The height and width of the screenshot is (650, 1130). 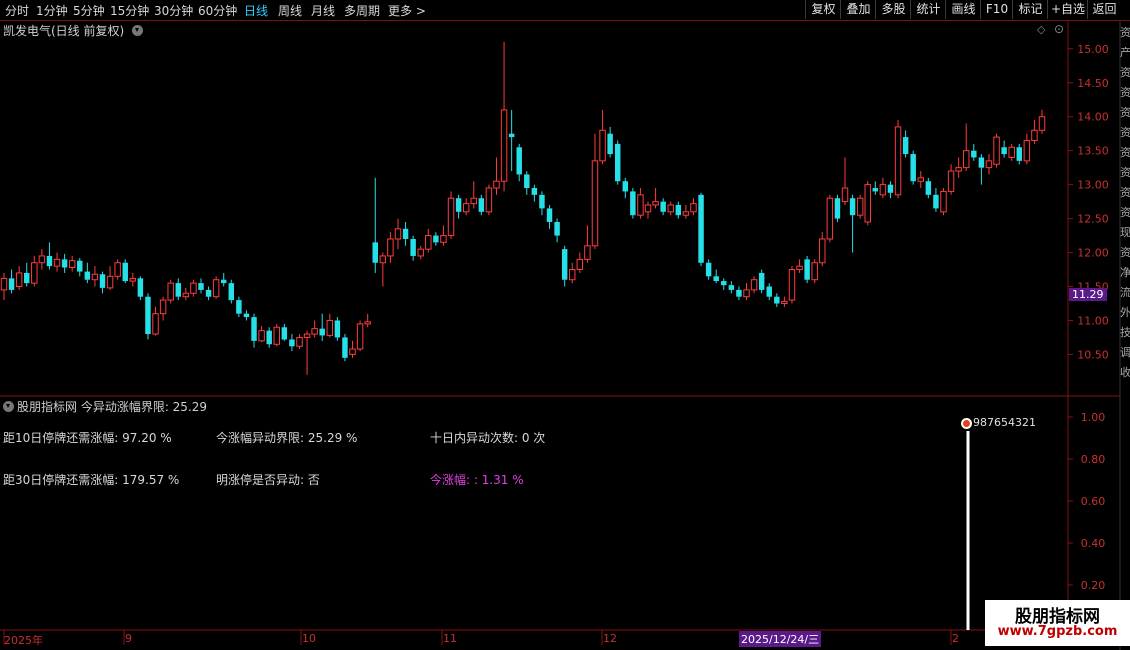 What do you see at coordinates (1125, 312) in the screenshot?
I see `side-info-char: 外` at bounding box center [1125, 312].